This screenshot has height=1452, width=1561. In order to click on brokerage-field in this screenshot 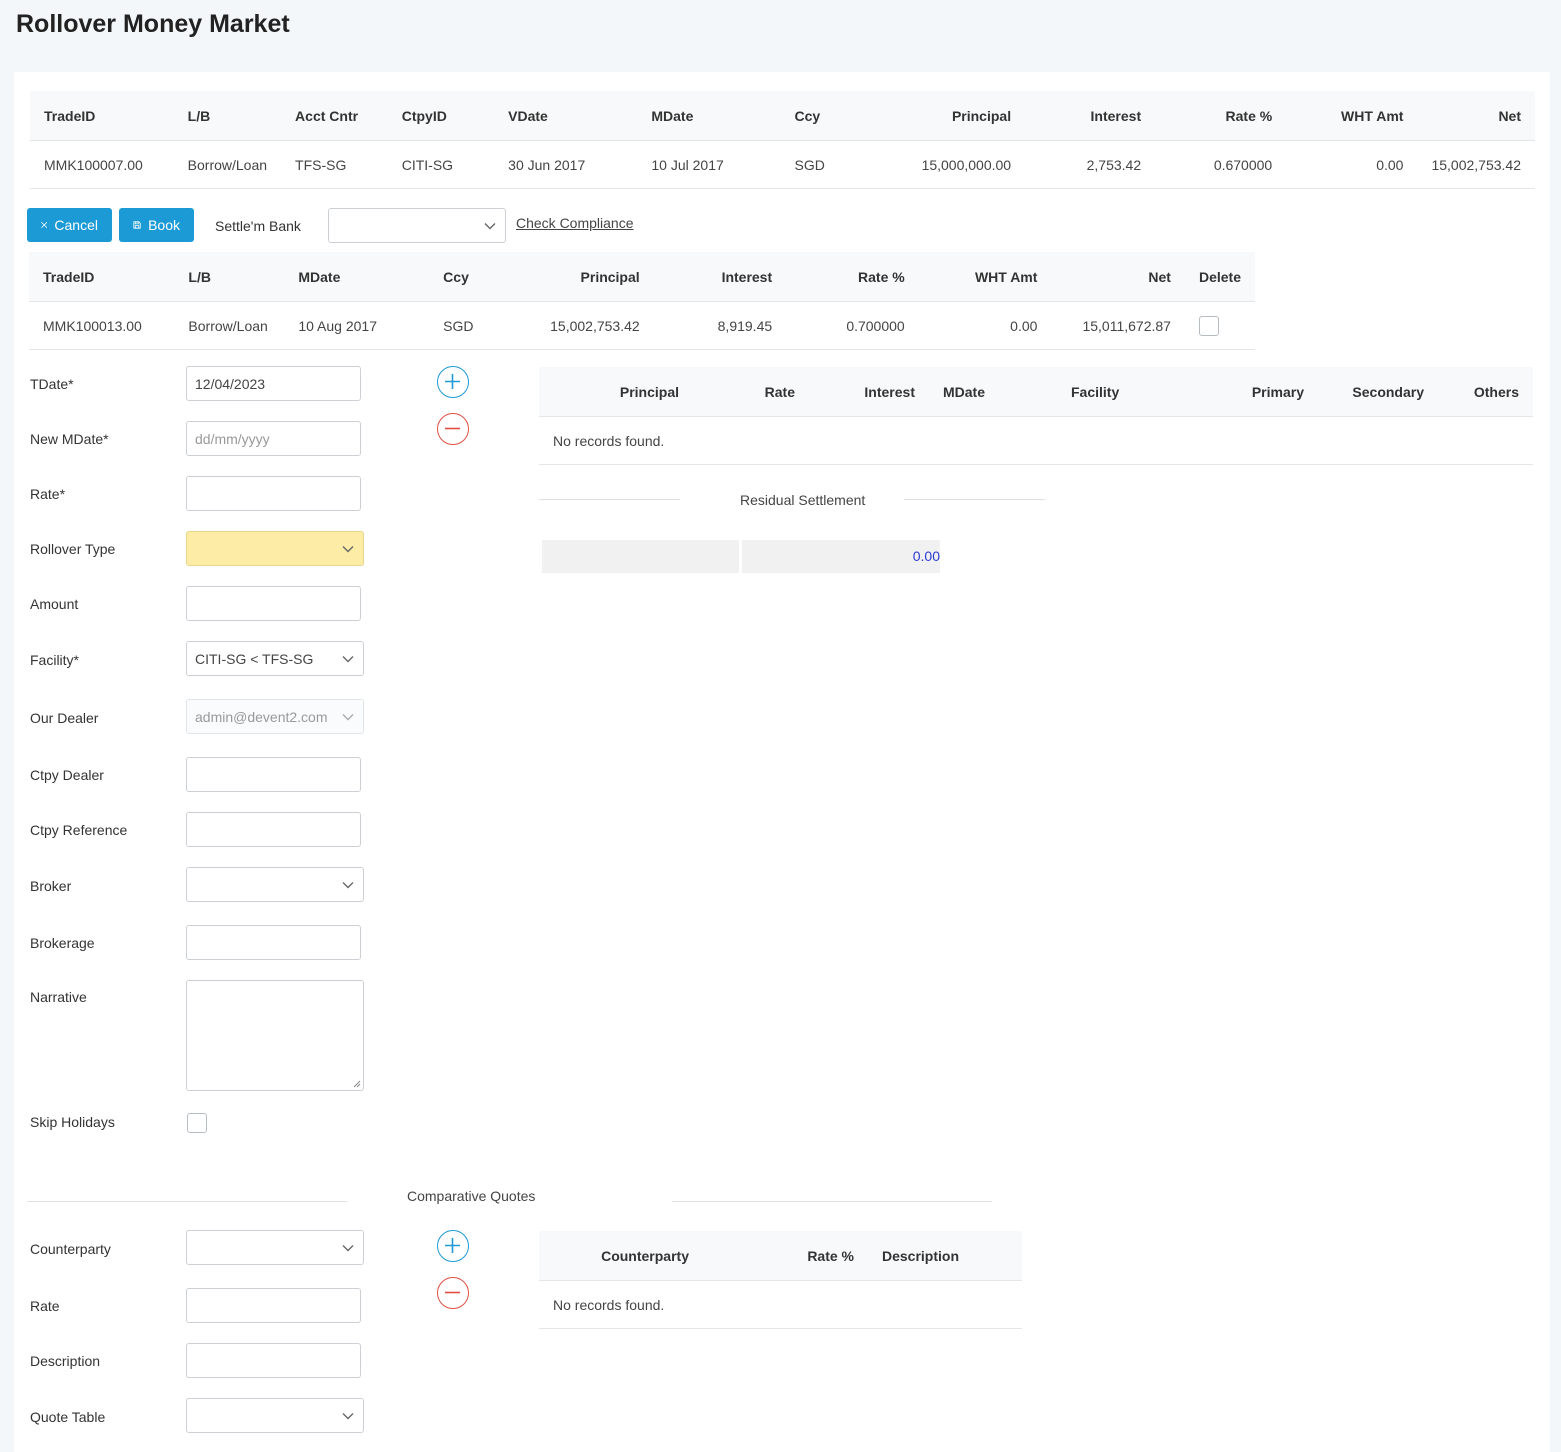, I will do `click(273, 942)`.